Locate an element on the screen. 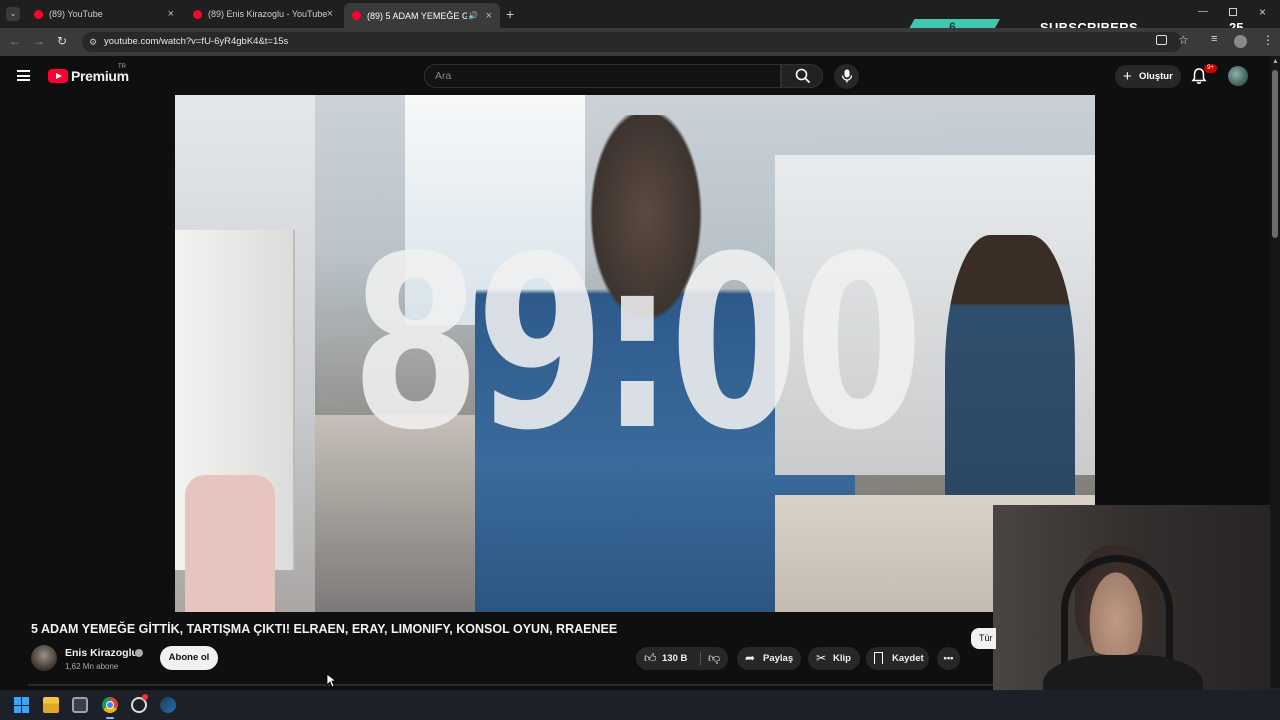 The width and height of the screenshot is (1280, 720). search-button is located at coordinates (802, 76).